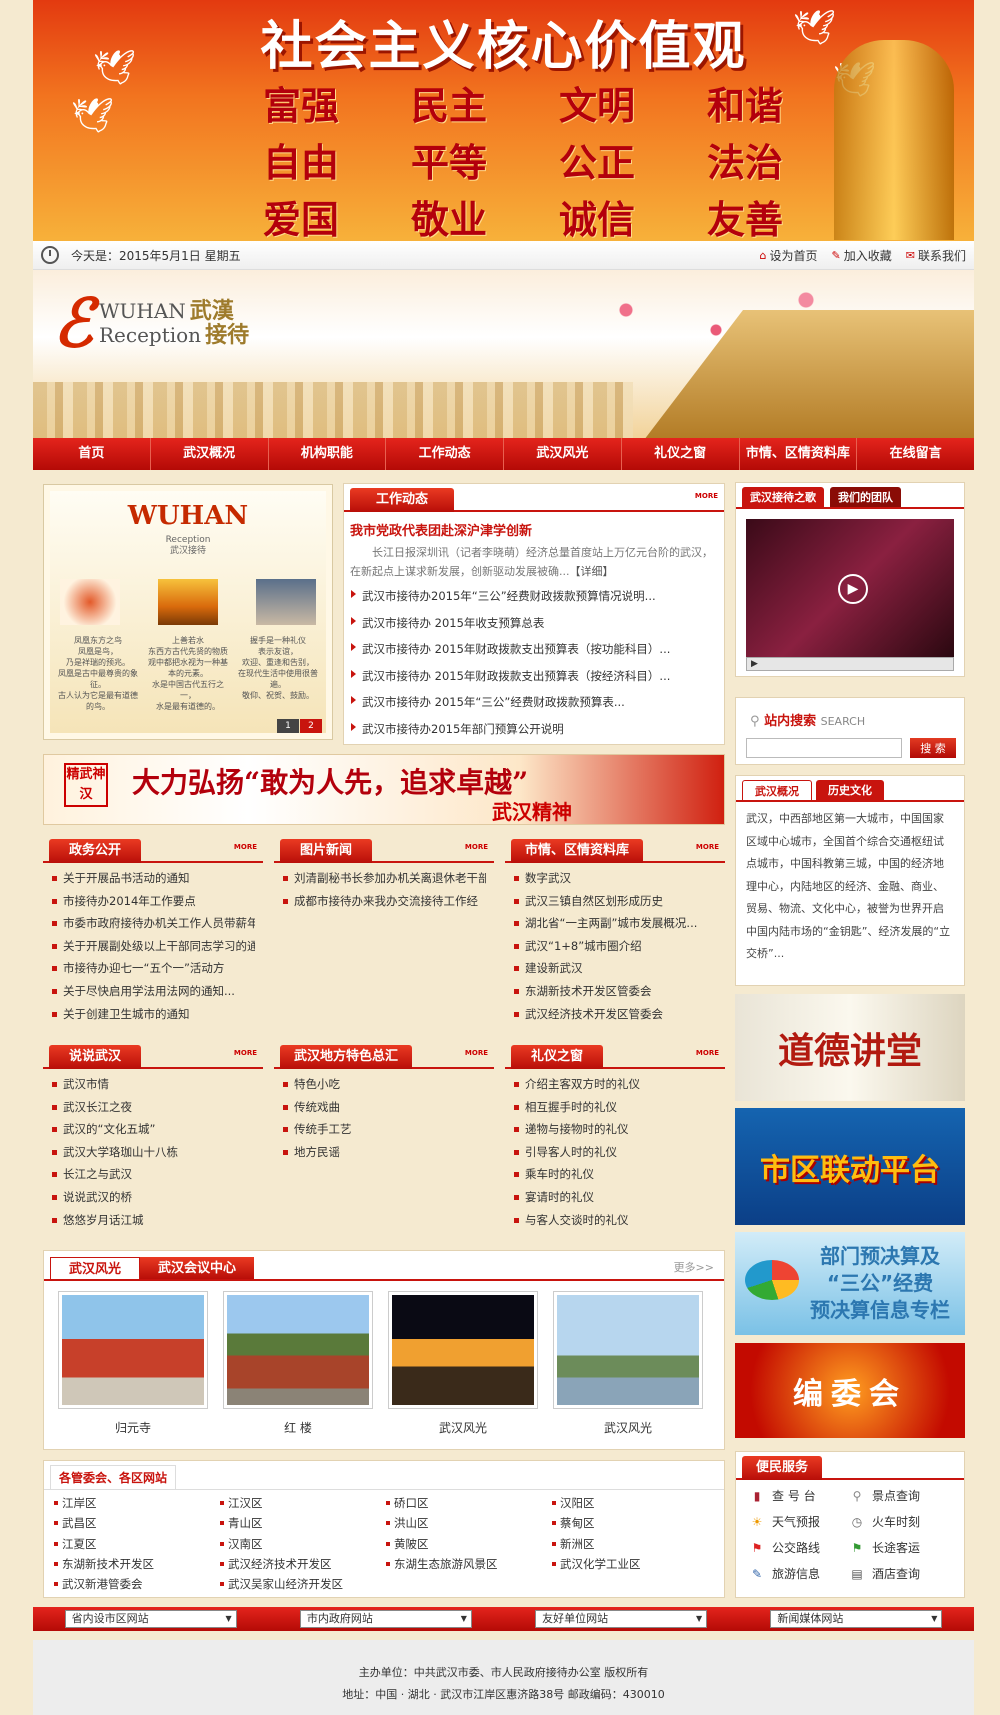 Image resolution: width=1000 pixels, height=1715 pixels. I want to click on province-sites-select: 省内设市区网站, so click(150, 1619).